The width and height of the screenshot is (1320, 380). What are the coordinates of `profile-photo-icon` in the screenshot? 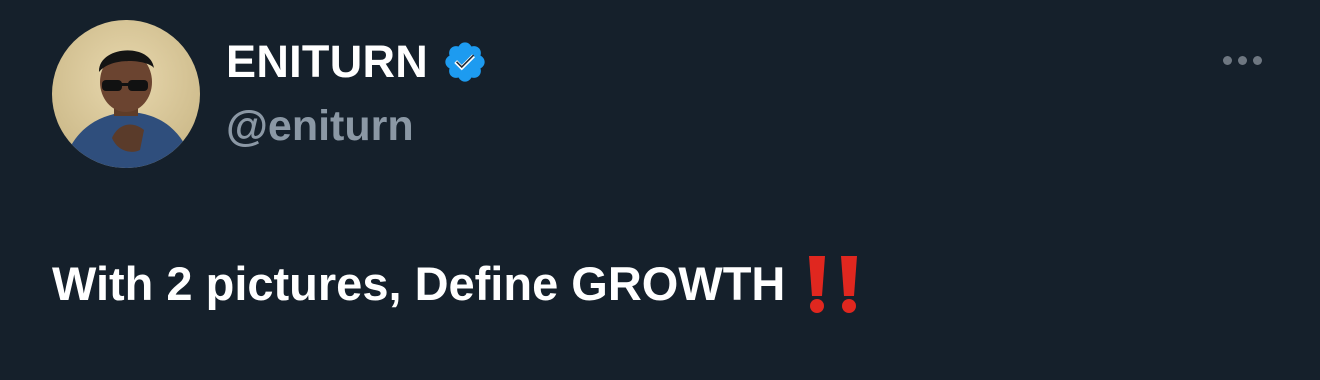 It's located at (126, 94).